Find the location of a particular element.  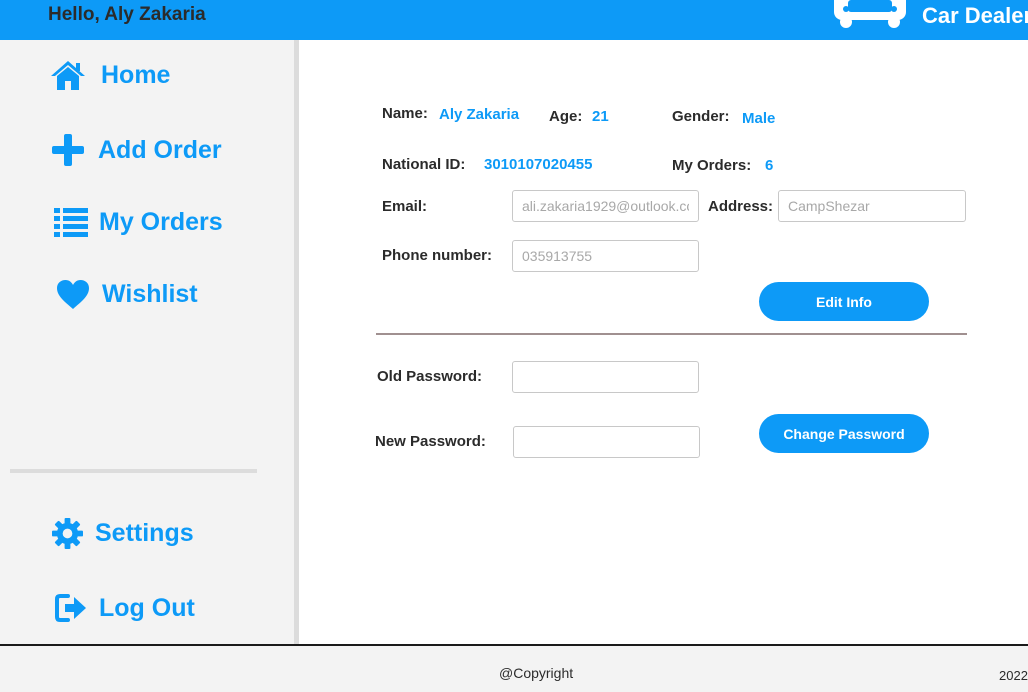

orders-count-value: 6 is located at coordinates (769, 165).